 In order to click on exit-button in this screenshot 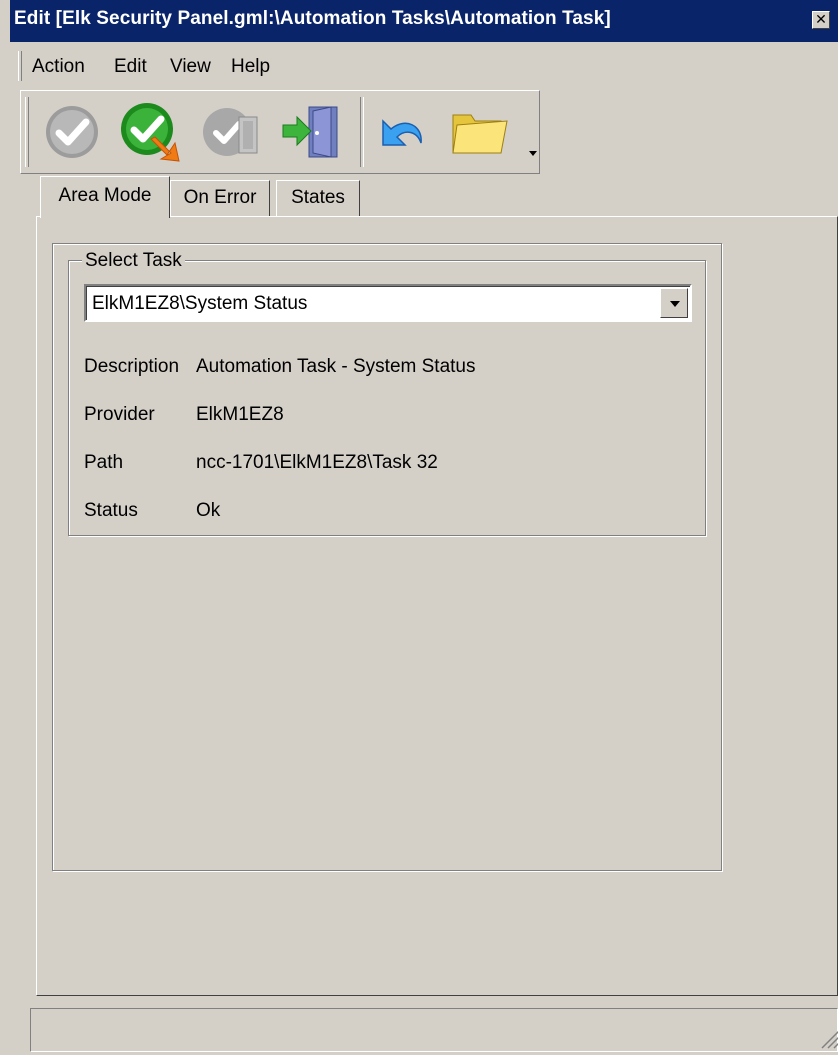, I will do `click(312, 131)`.